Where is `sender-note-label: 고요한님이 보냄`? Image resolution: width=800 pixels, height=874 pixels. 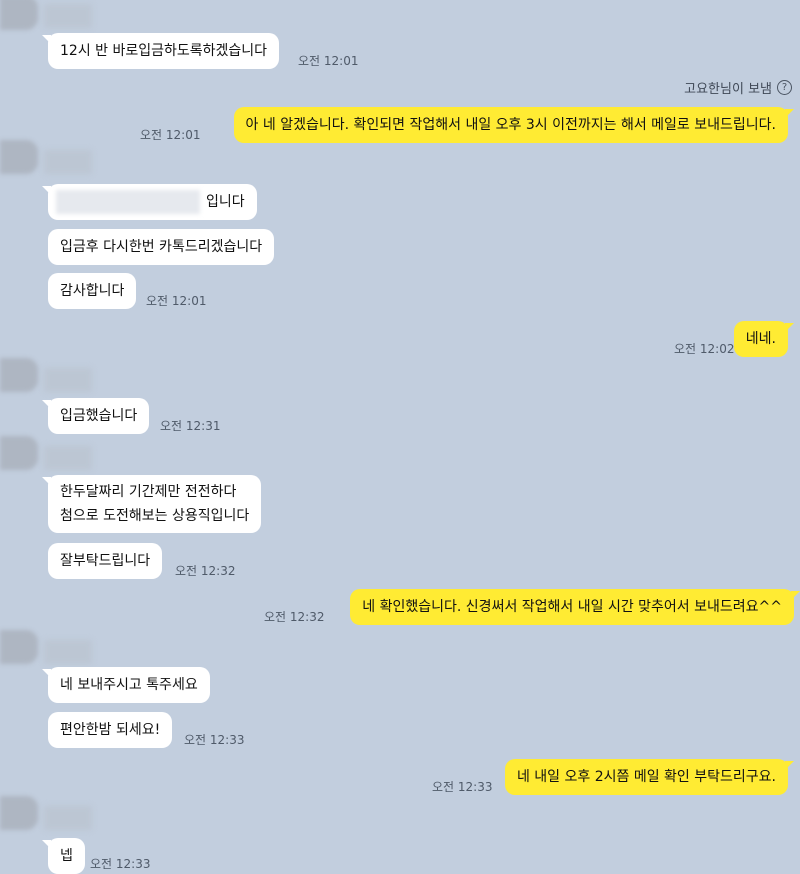
sender-note-label: 고요한님이 보냄 is located at coordinates (728, 89).